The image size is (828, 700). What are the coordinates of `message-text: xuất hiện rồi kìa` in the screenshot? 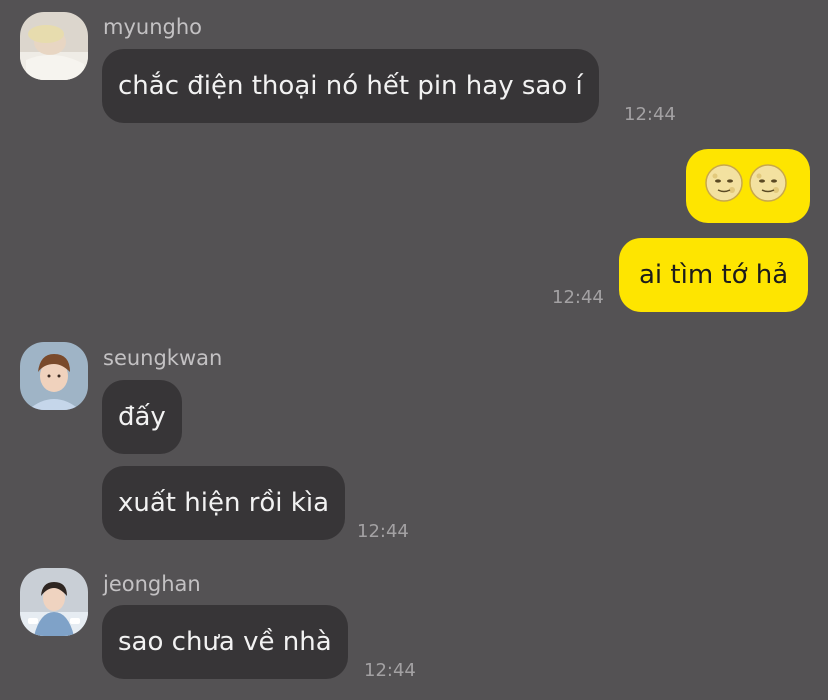 It's located at (223, 503).